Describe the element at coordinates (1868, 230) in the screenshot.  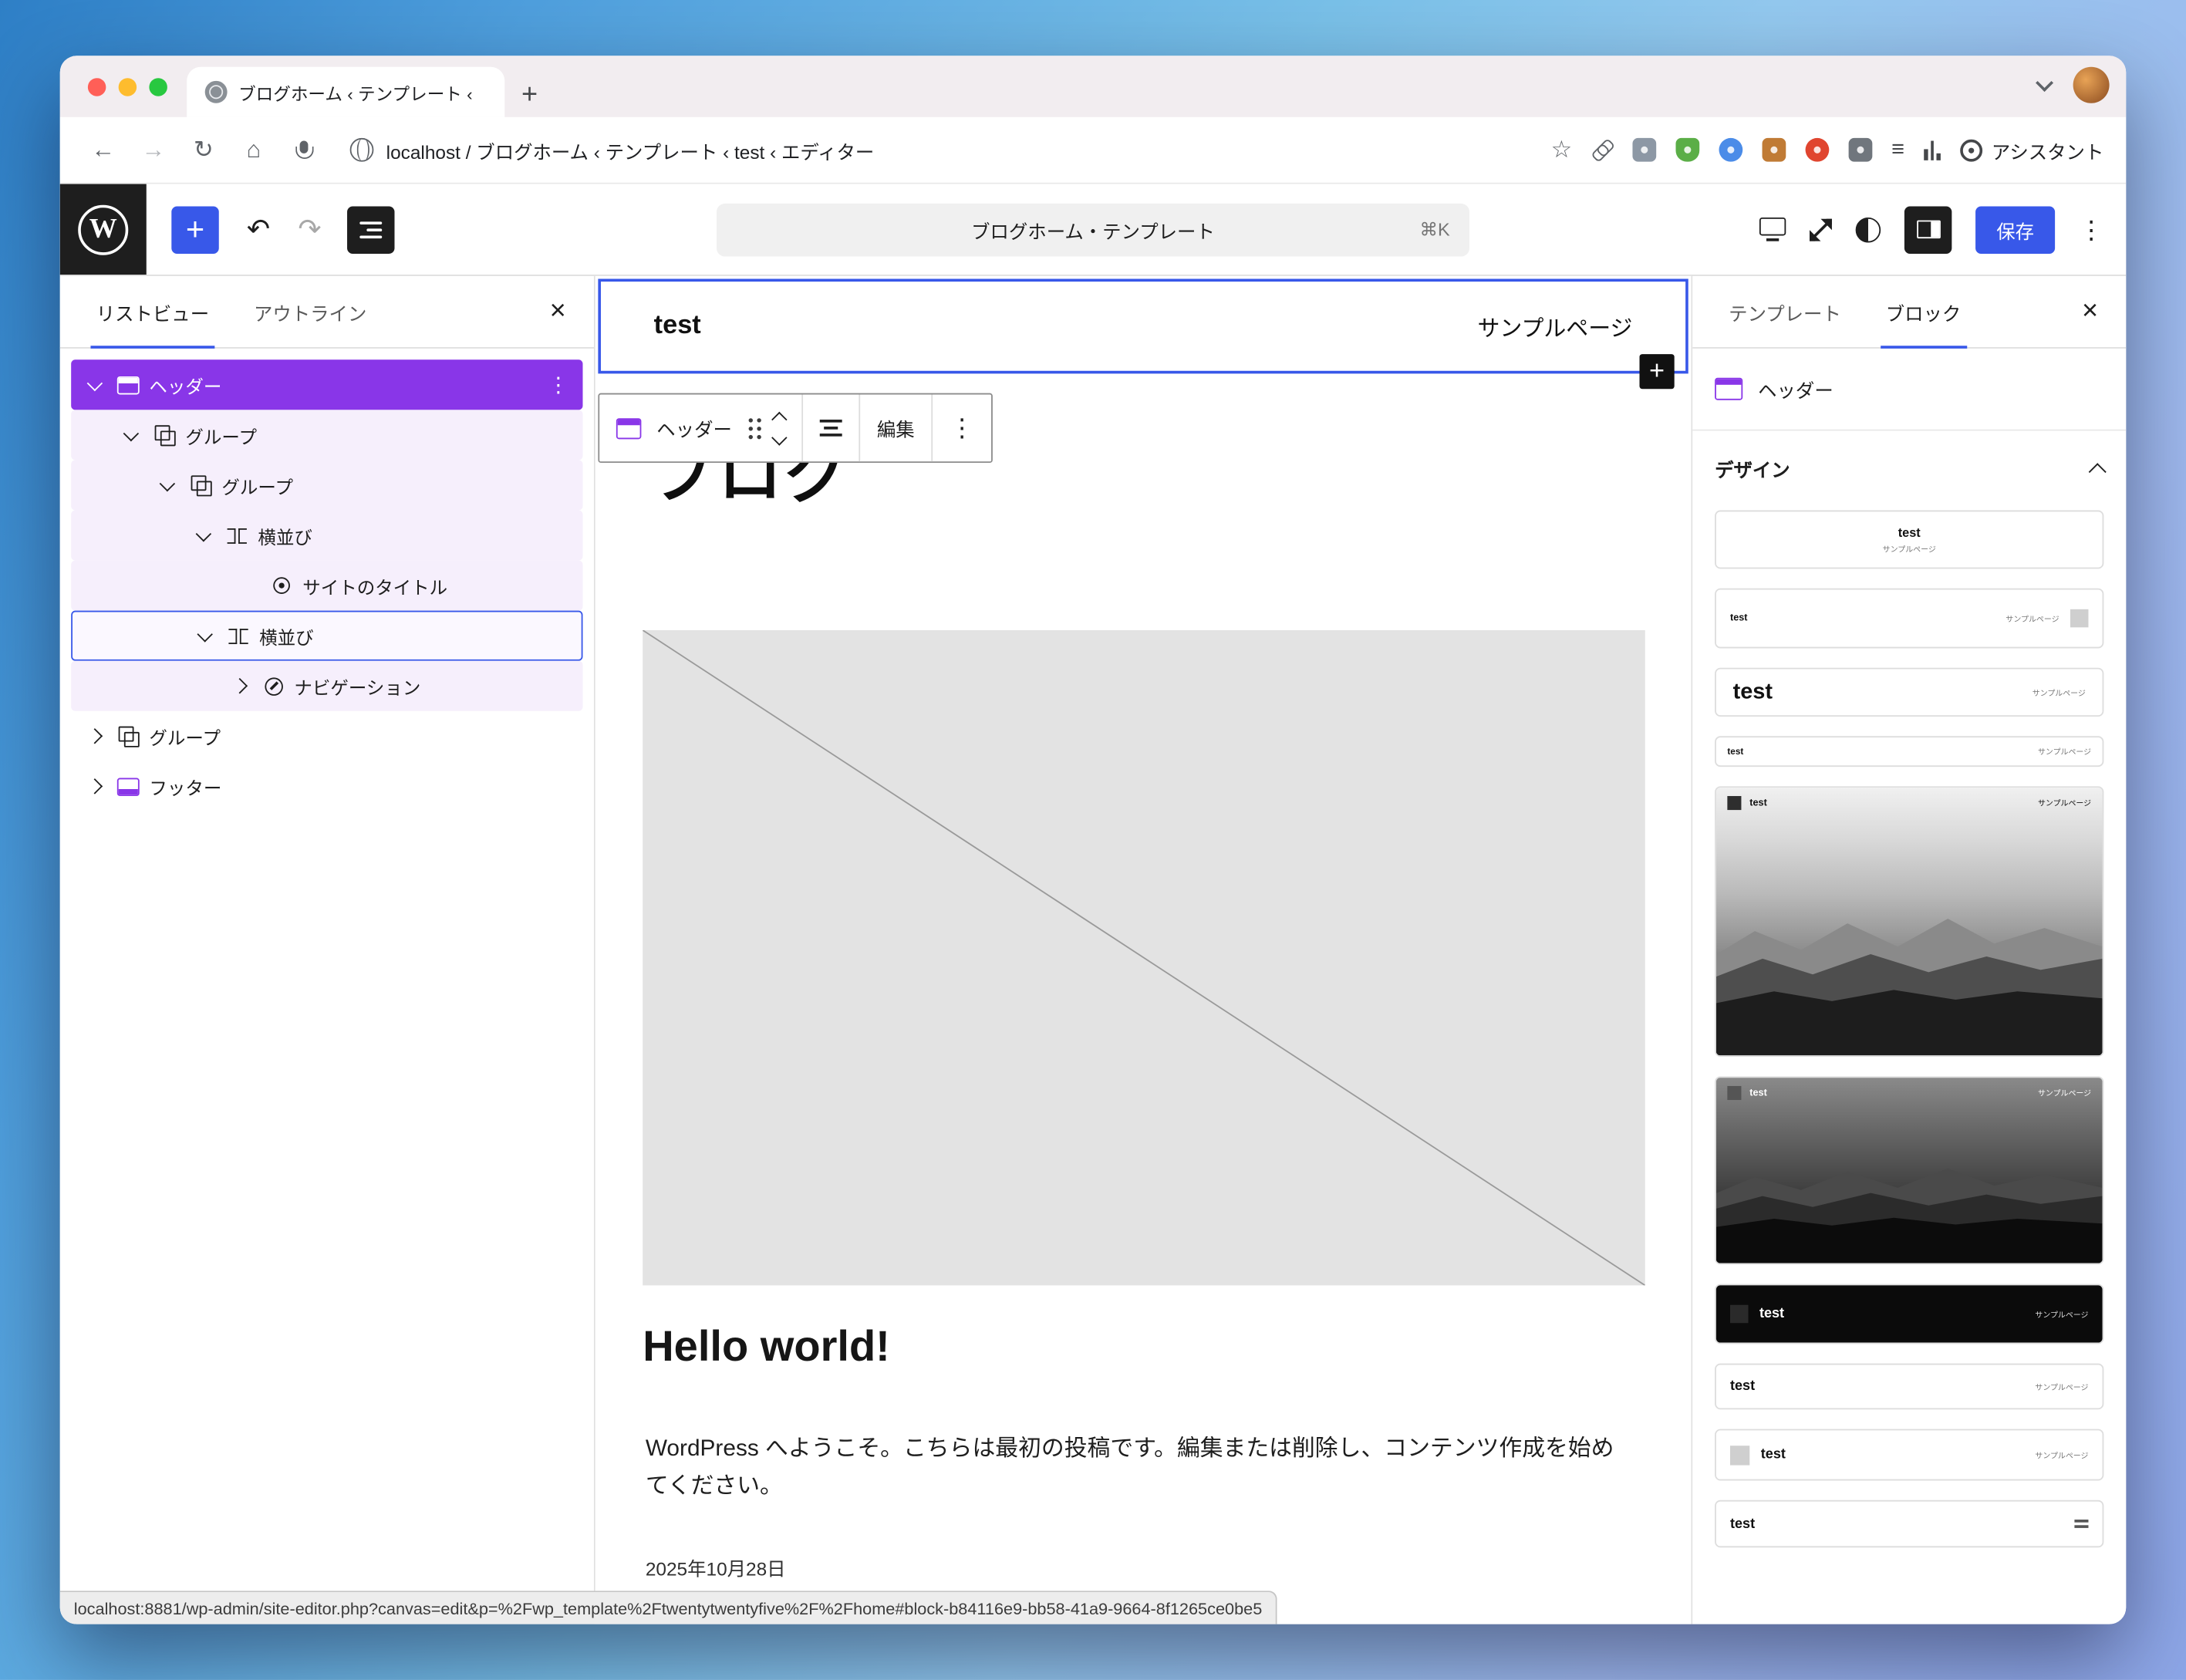
I see `styles-contrast-icon` at that location.